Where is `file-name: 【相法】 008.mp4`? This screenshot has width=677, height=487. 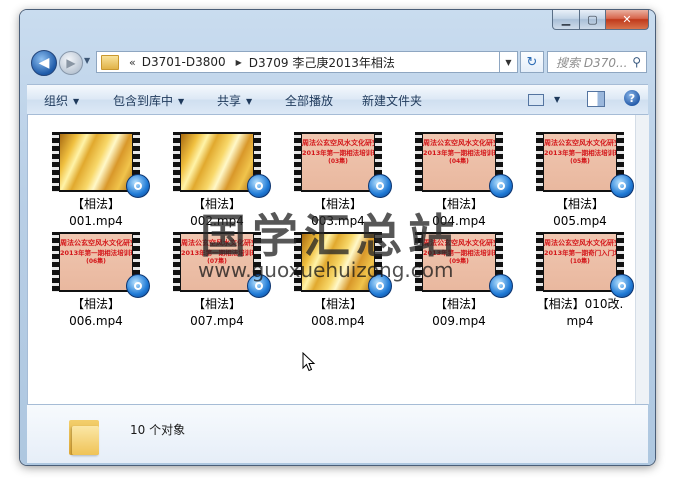
file-name: 【相法】 008.mp4 is located at coordinates (338, 313).